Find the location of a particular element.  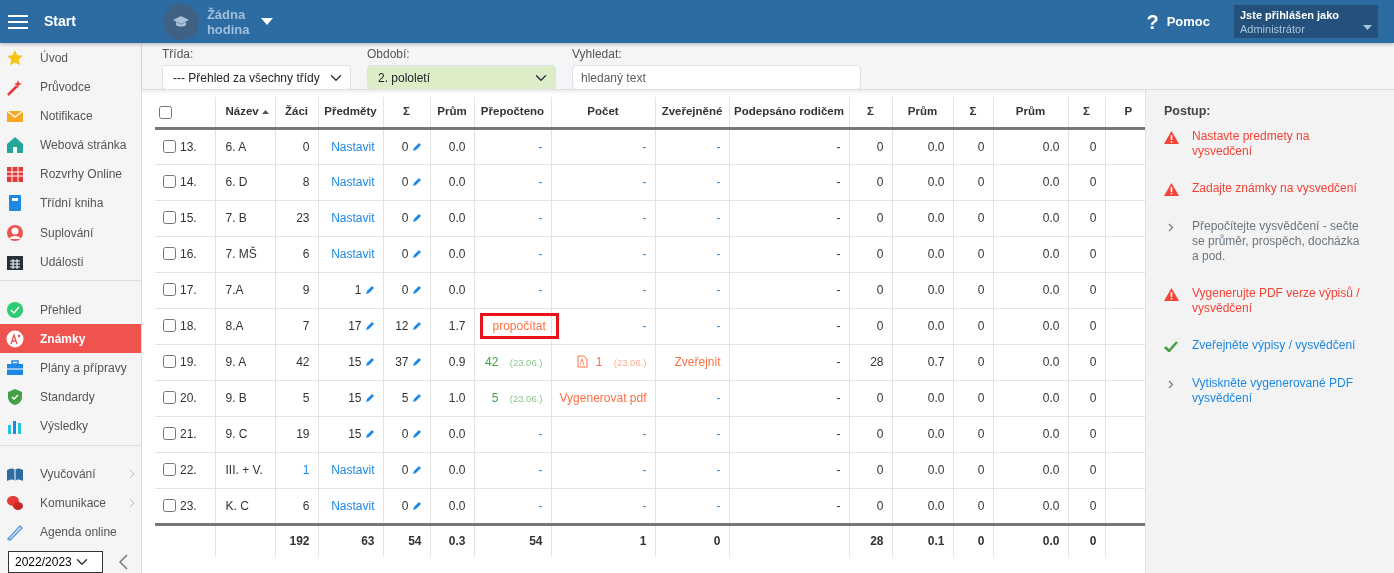

collapse-chevron-icon is located at coordinates (123, 562).